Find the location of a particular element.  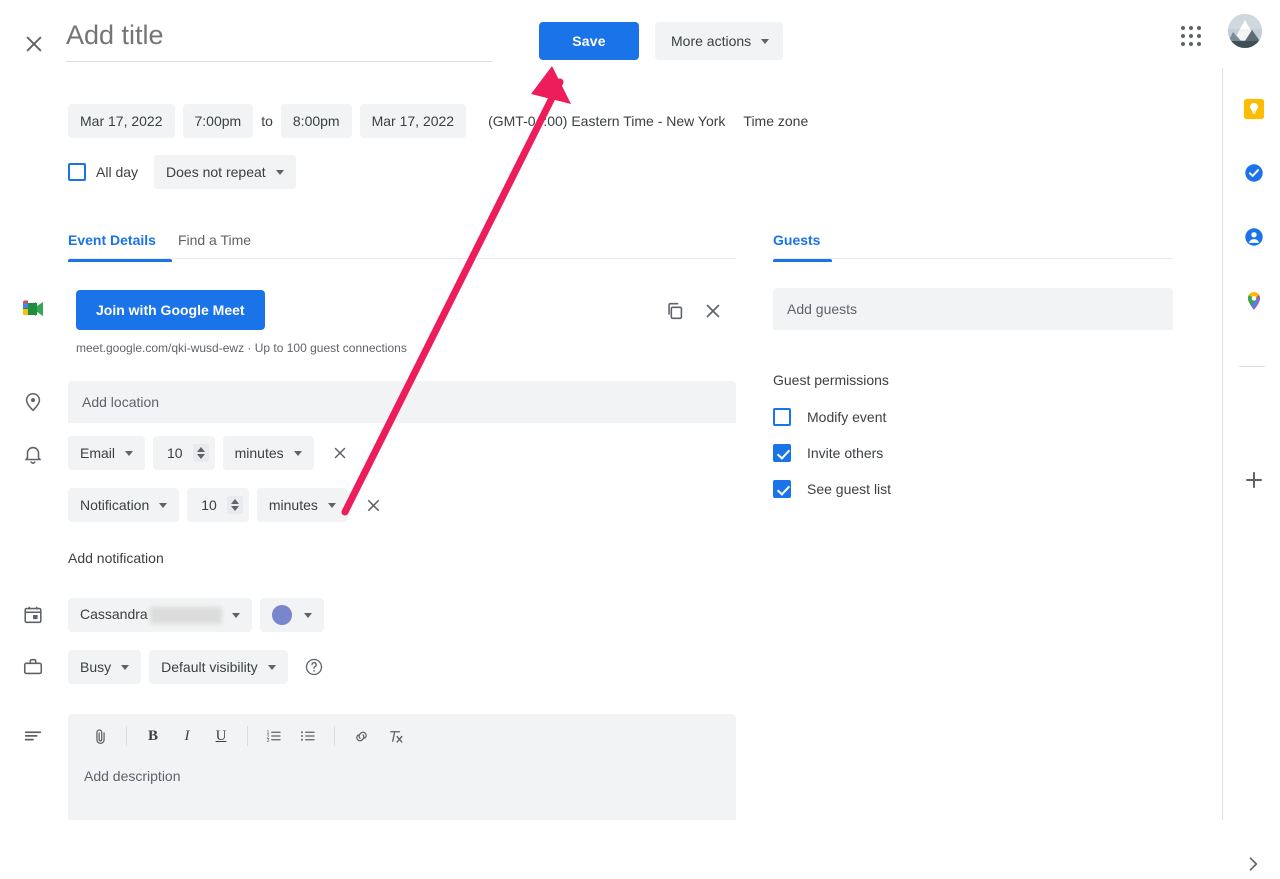

event-title-input is located at coordinates (279, 40).